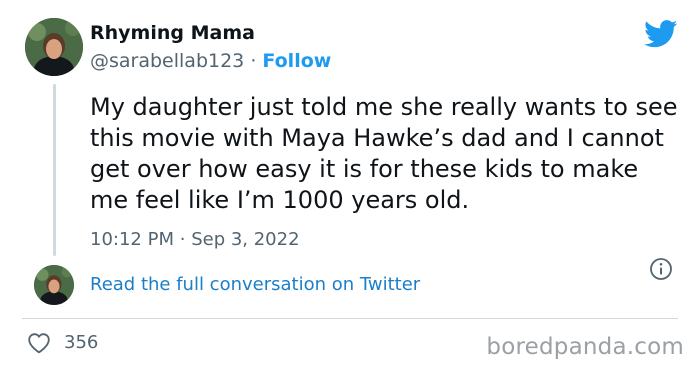 The height and width of the screenshot is (369, 700). I want to click on tweet-time: 10:12 PM, so click(132, 239).